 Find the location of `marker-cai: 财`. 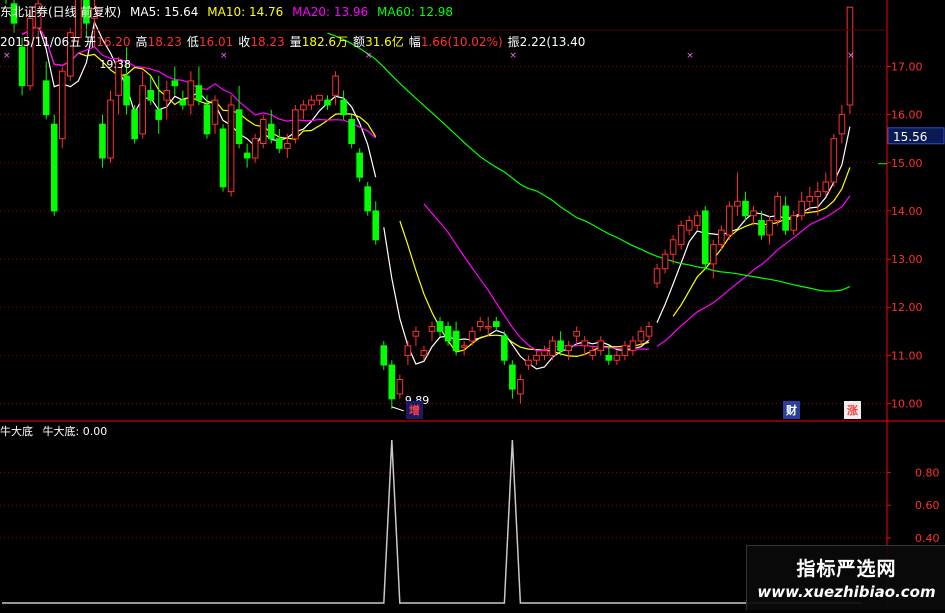

marker-cai: 财 is located at coordinates (791, 410).